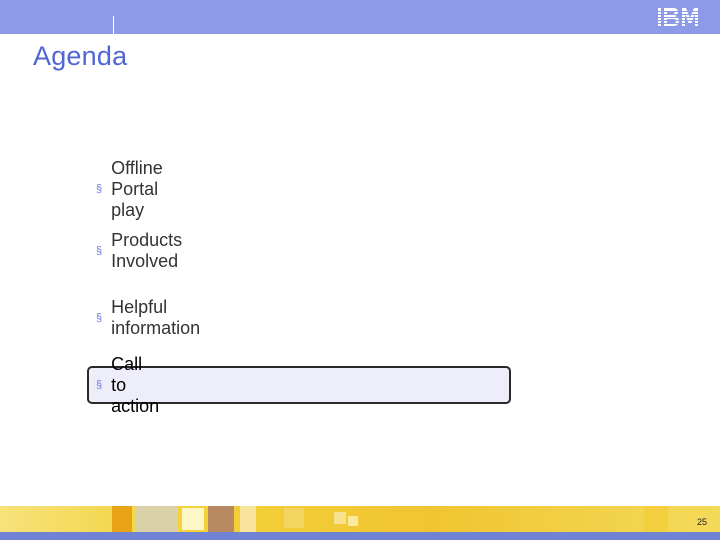  Describe the element at coordinates (683, 17) in the screenshot. I see `ibm-logo` at that location.